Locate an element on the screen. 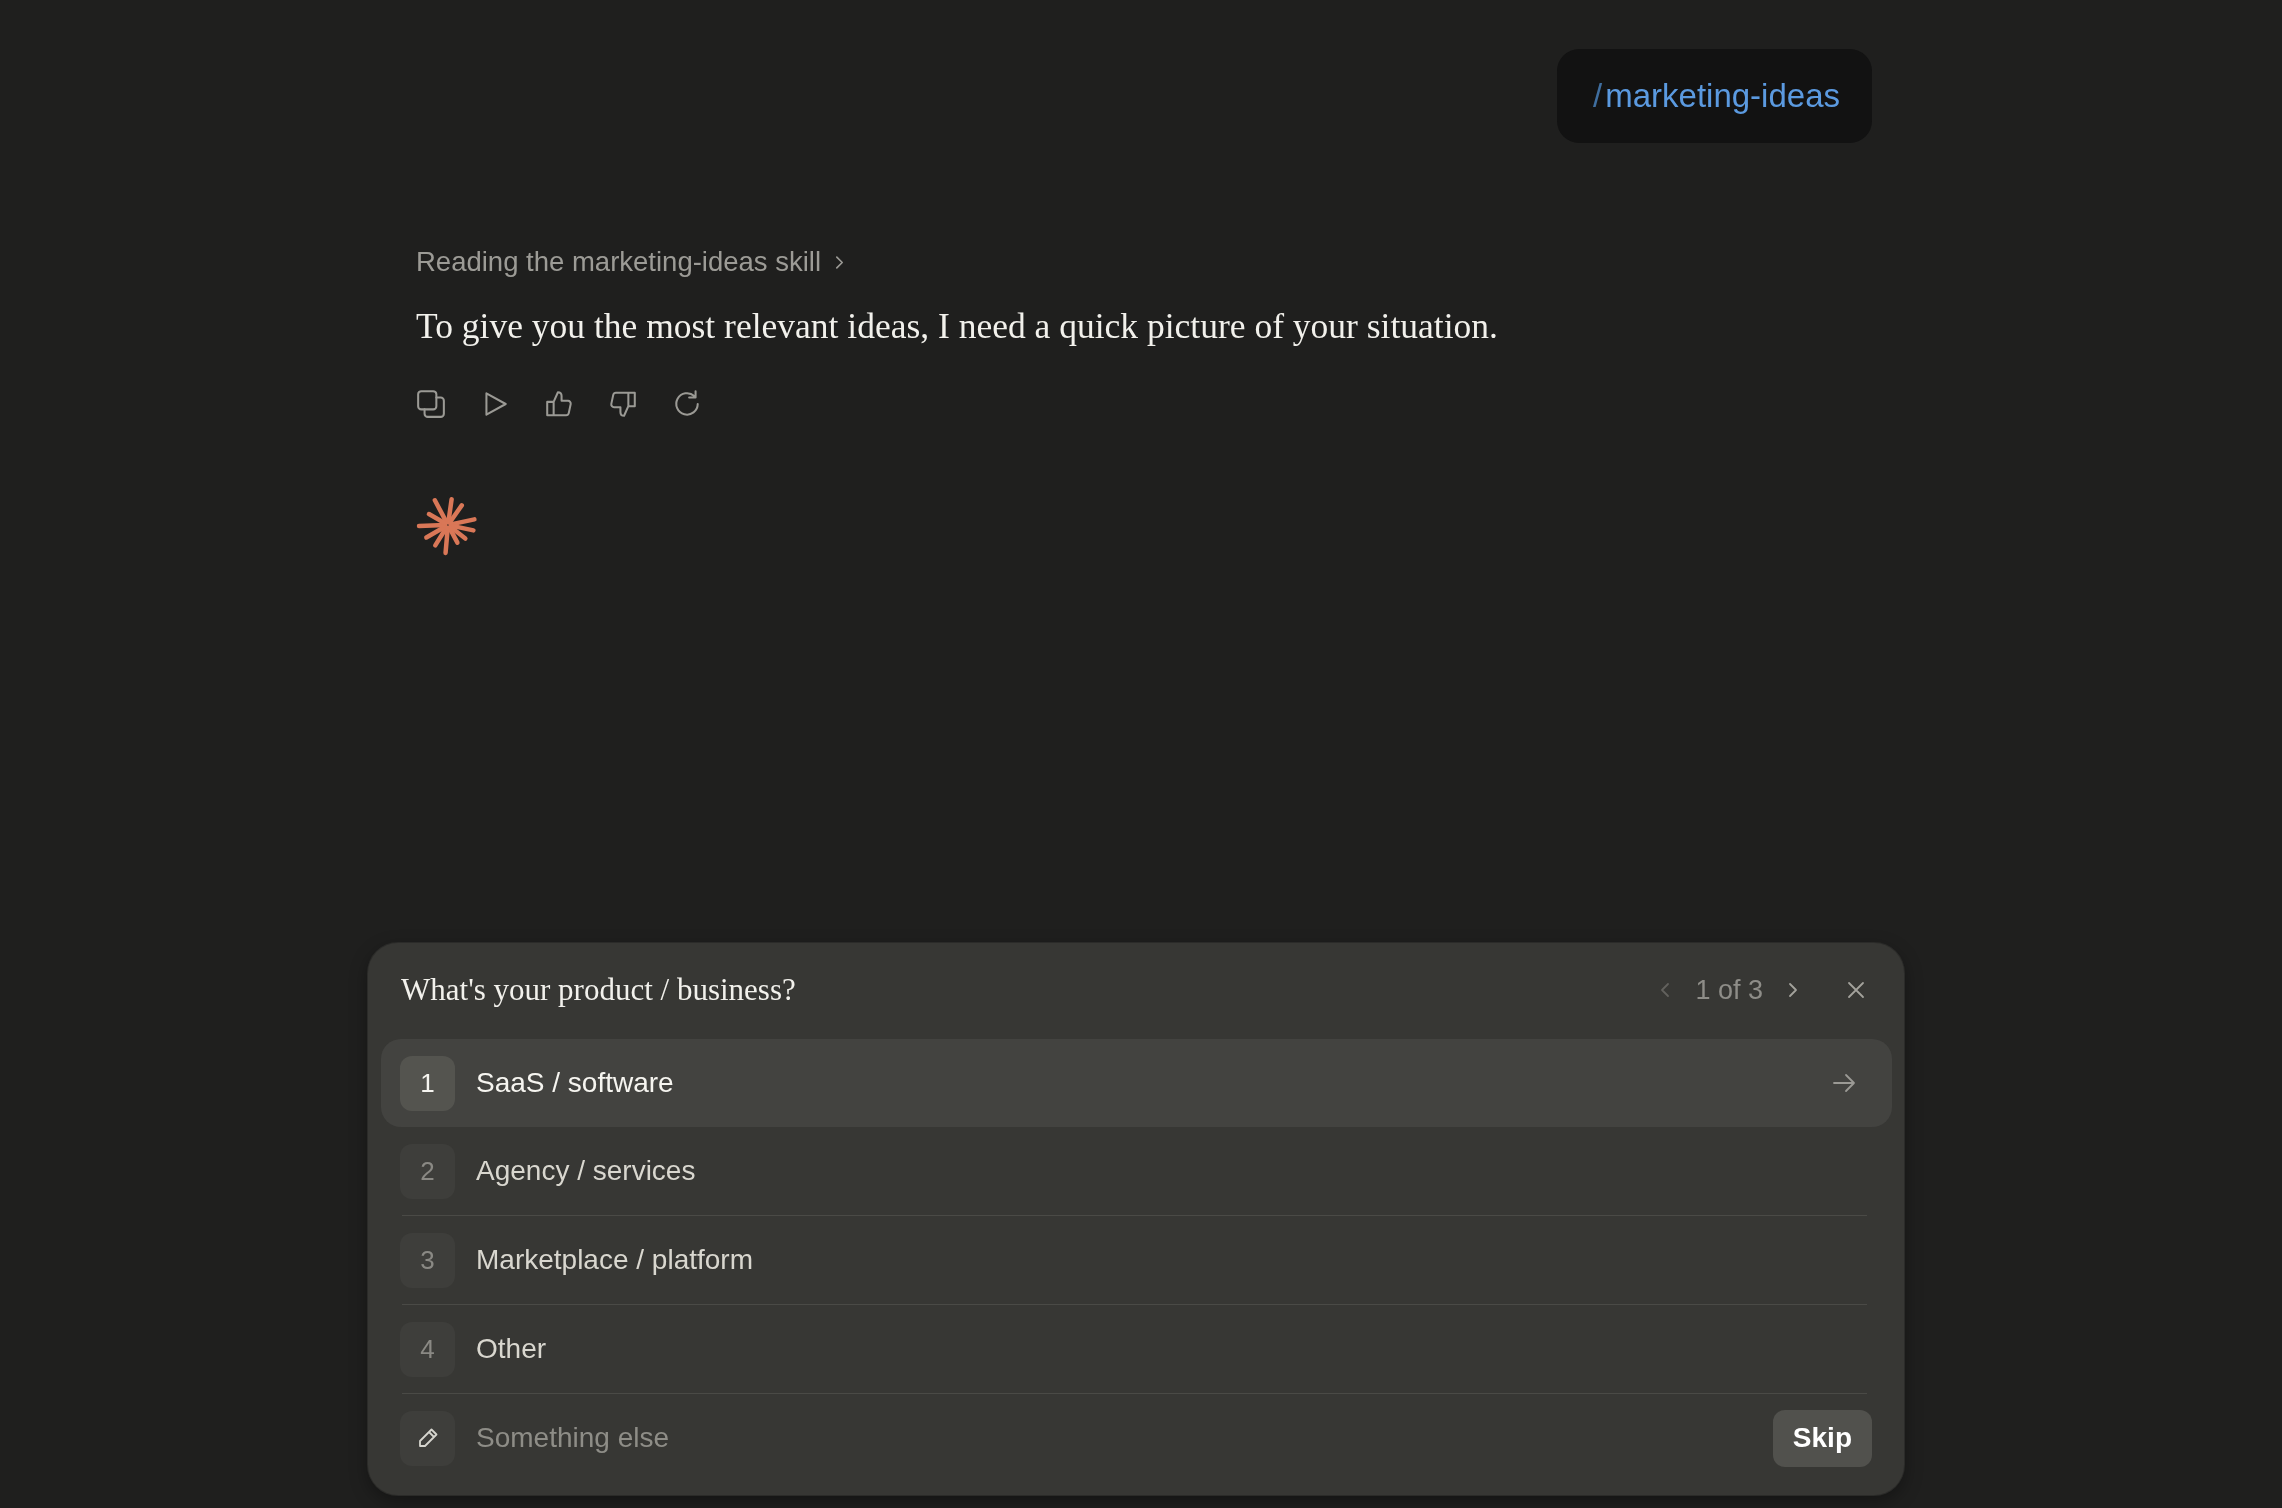 The height and width of the screenshot is (1508, 2282). retry-icon is located at coordinates (687, 404).